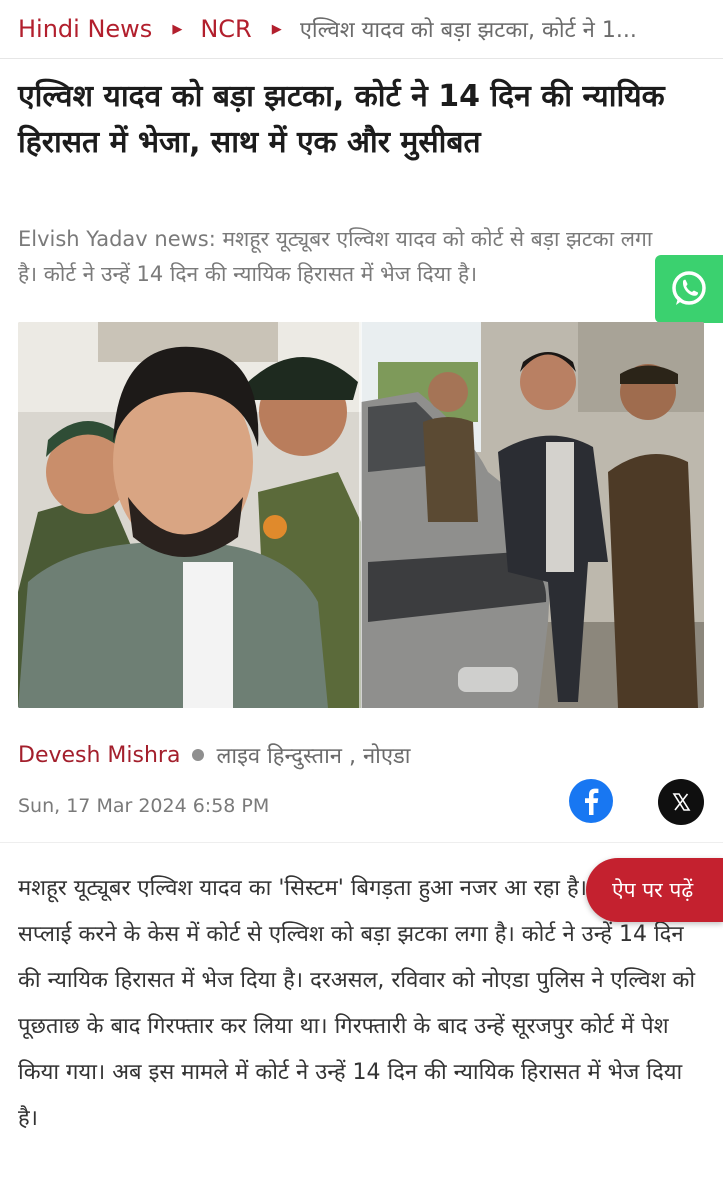 Image resolution: width=723 pixels, height=1200 pixels. Describe the element at coordinates (85, 29) in the screenshot. I see `breadcrumb-home-link: Hindi News` at that location.